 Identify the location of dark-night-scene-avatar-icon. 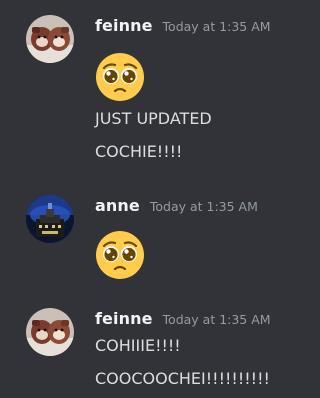
(50, 219).